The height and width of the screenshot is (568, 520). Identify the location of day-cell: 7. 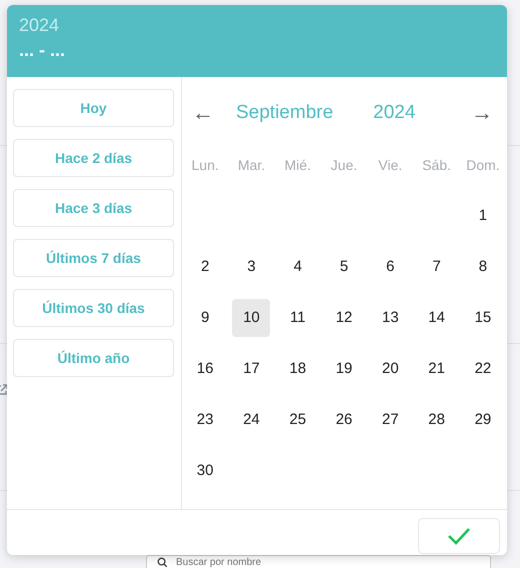
(437, 267).